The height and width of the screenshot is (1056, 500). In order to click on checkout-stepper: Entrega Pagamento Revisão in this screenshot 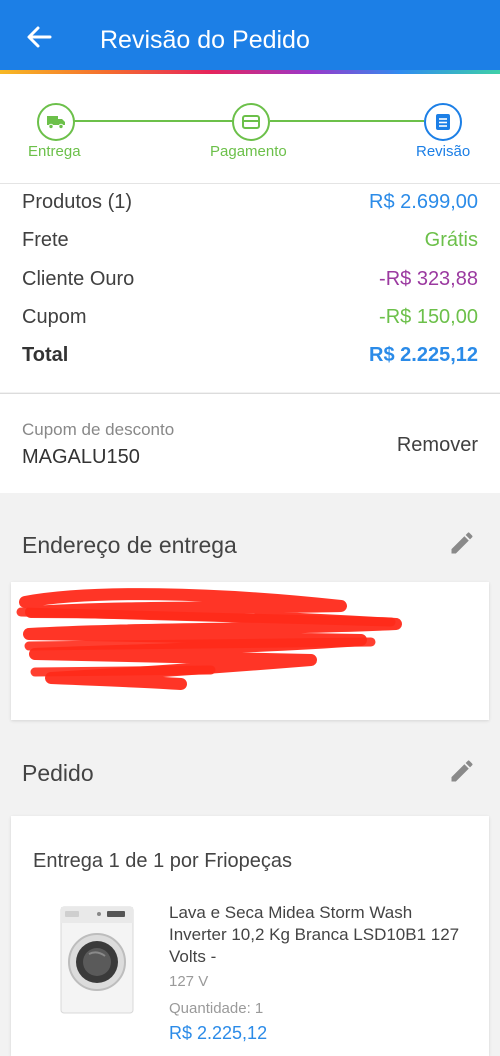, I will do `click(250, 129)`.